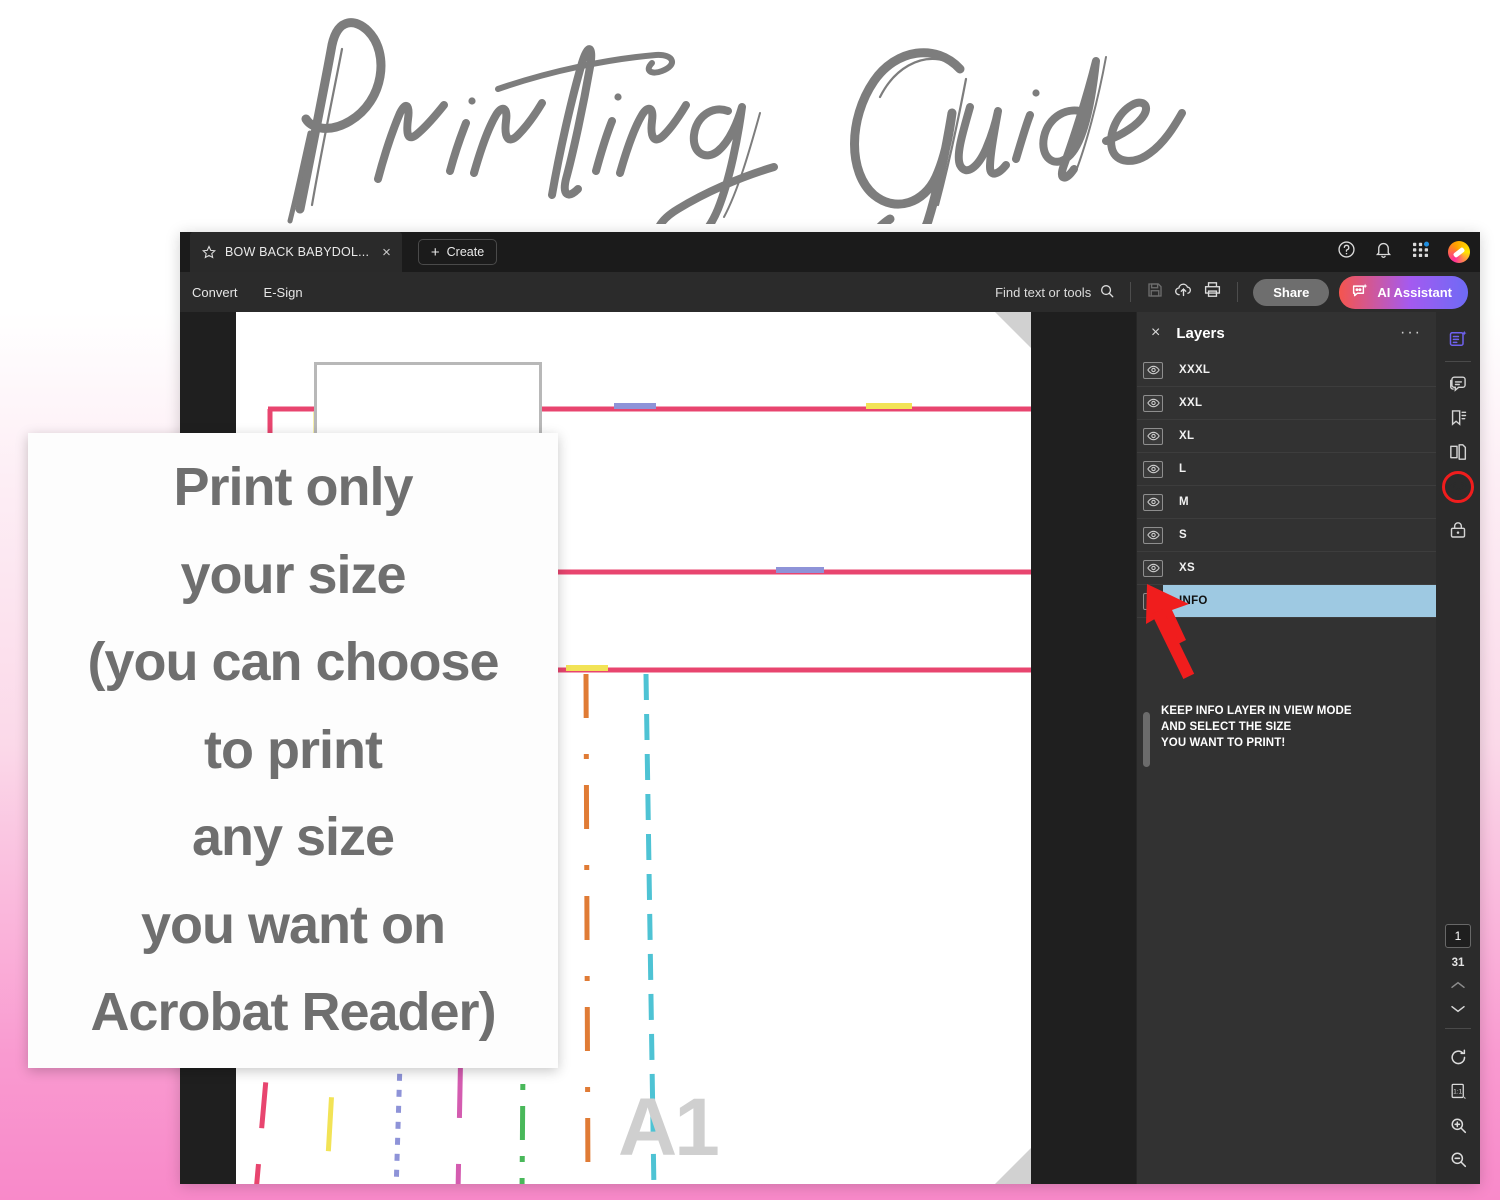  What do you see at coordinates (1458, 963) in the screenshot?
I see `total-pages-label: 31` at bounding box center [1458, 963].